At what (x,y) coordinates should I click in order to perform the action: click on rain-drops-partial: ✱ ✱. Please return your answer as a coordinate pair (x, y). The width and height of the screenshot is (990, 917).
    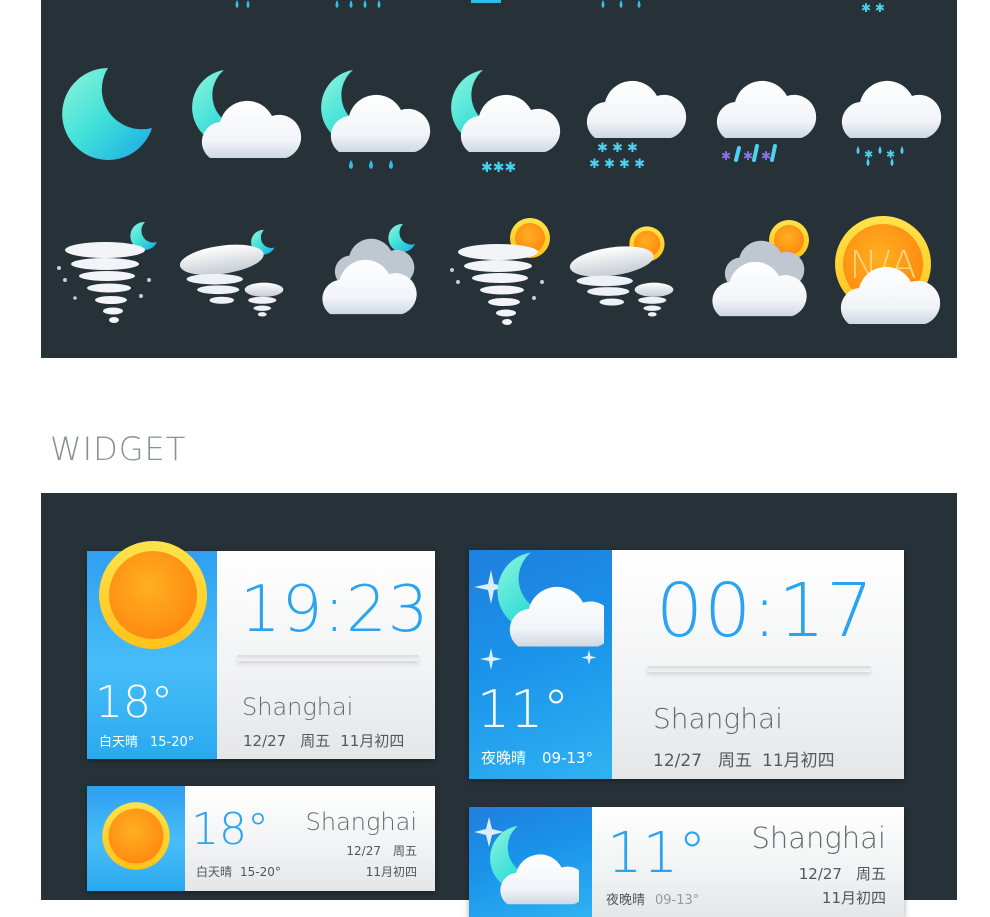
    Looking at the image, I should click on (560, 7).